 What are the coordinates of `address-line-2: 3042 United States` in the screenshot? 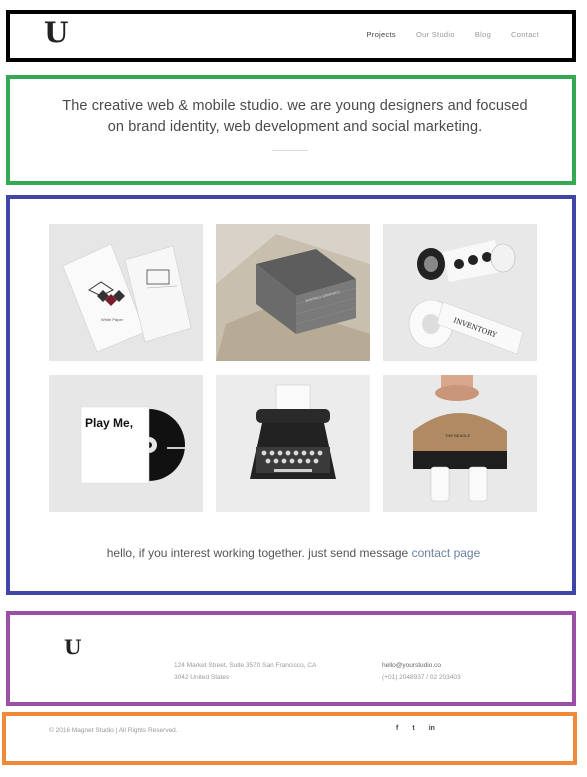 It's located at (202, 677).